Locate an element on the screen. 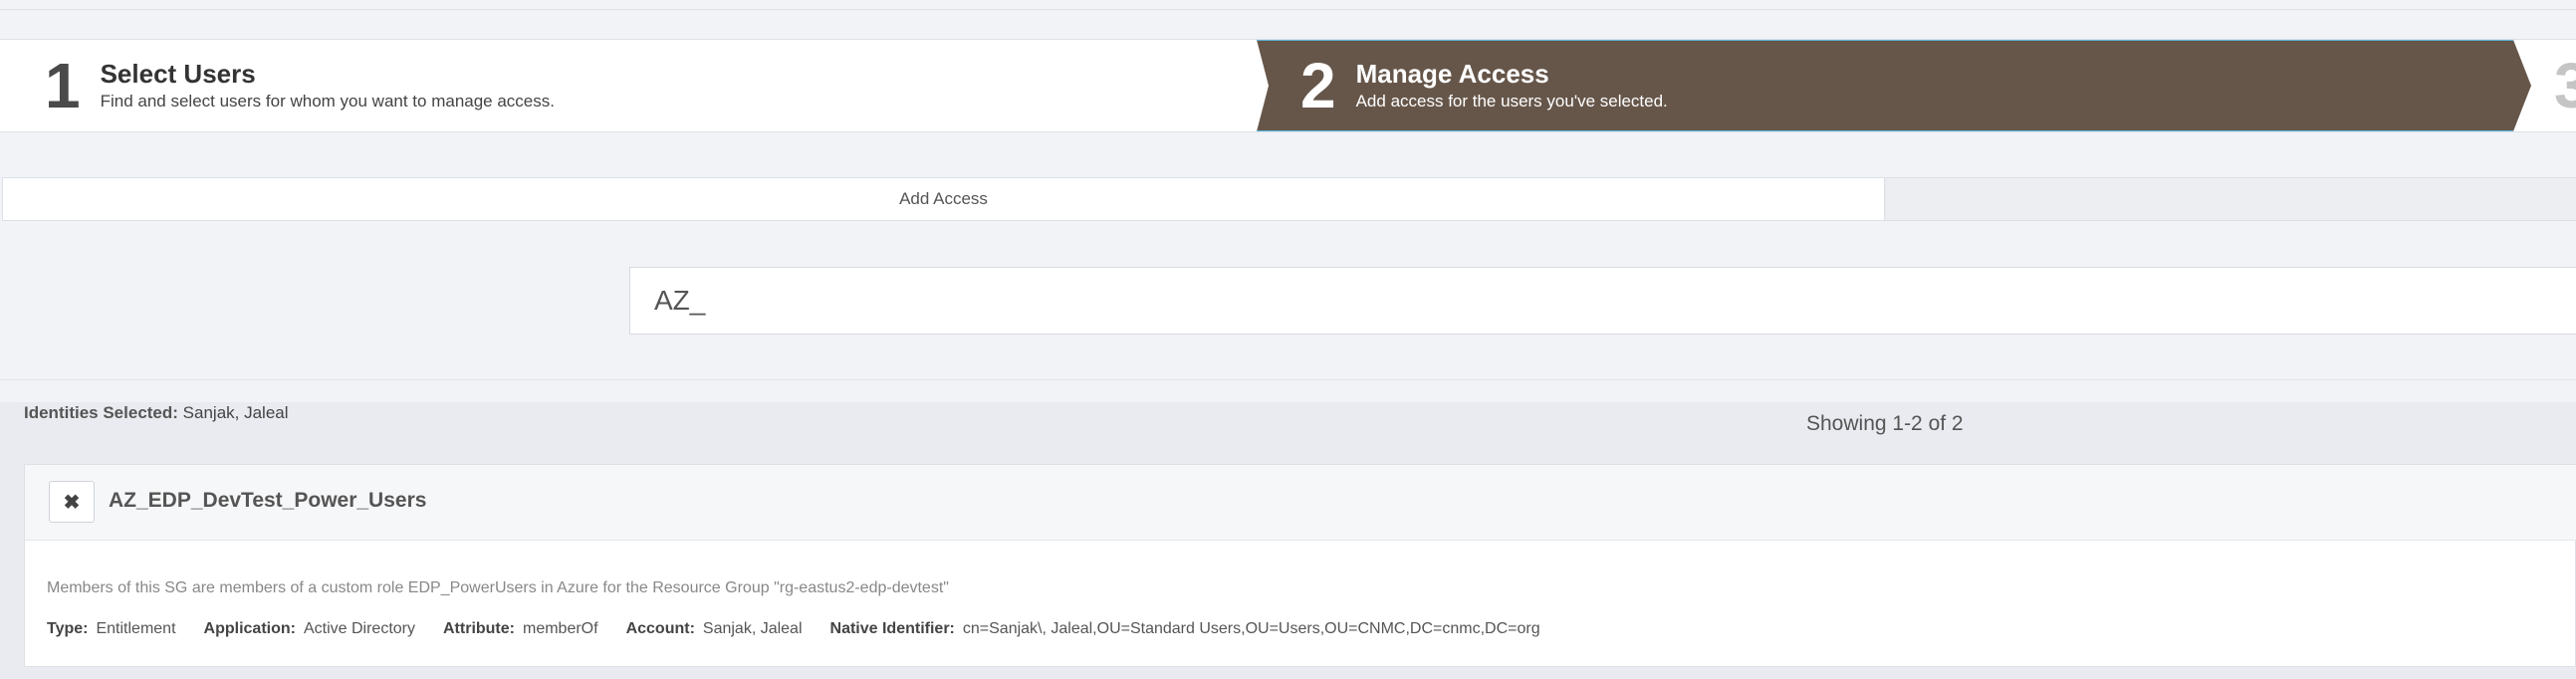 The height and width of the screenshot is (679, 2576). meta-application: Application: Active Directory is located at coordinates (309, 629).